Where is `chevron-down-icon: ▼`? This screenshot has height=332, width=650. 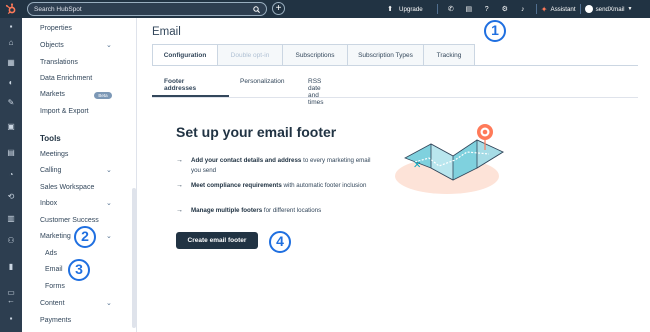
chevron-down-icon: ▼ is located at coordinates (630, 9).